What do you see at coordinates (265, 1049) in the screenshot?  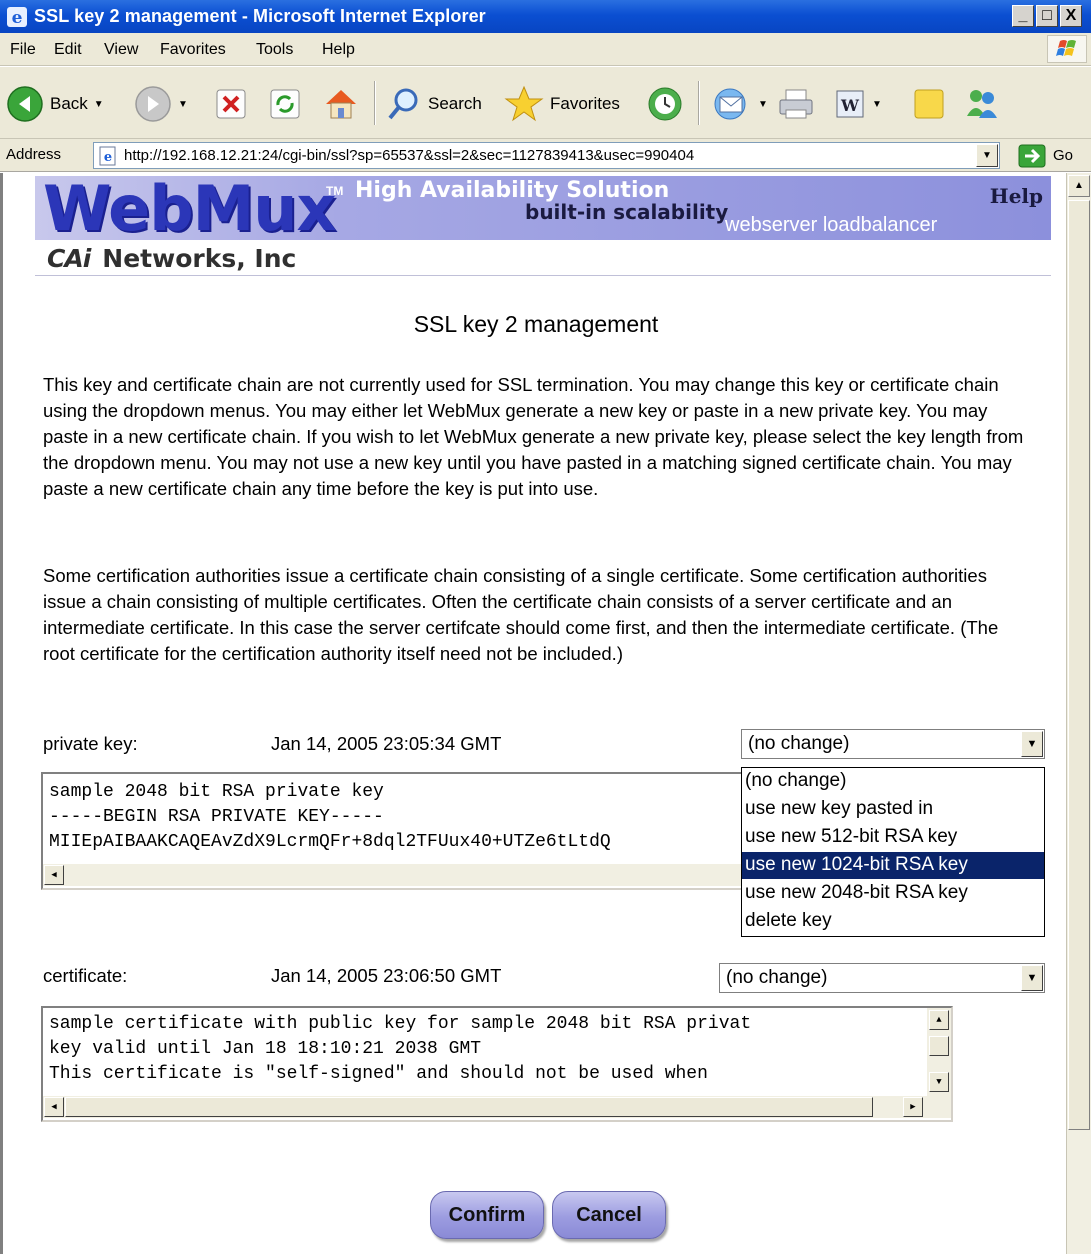 I see `certificate-line: key valid until Jan 18 18:10:21 2038 GMT` at bounding box center [265, 1049].